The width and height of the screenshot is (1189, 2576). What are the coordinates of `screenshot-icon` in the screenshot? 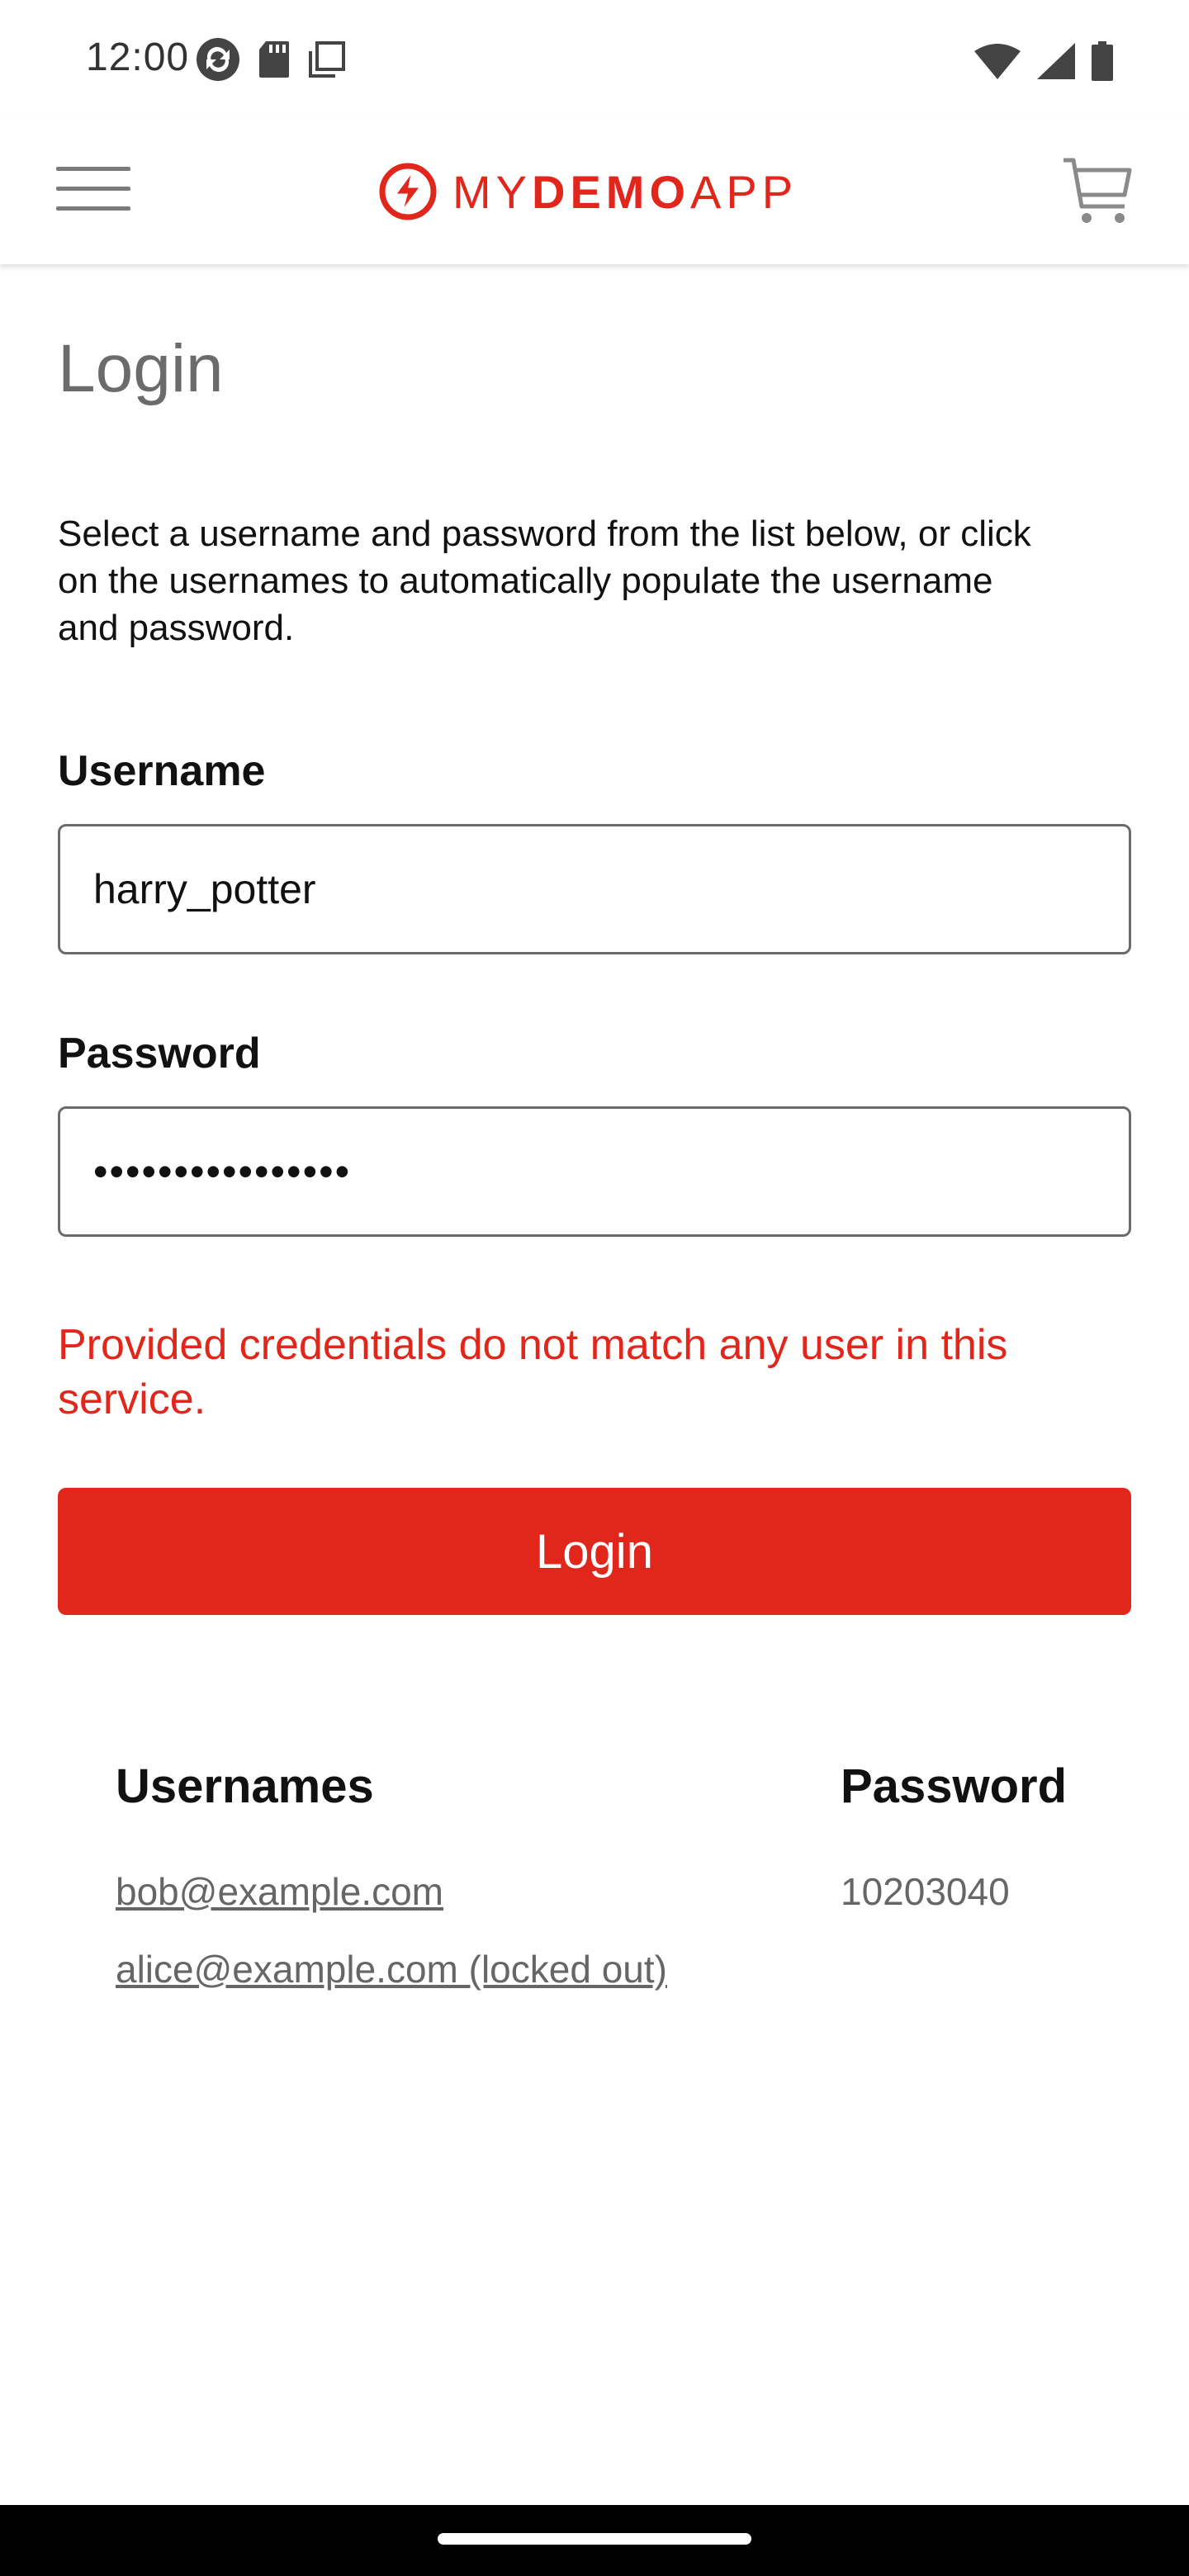 It's located at (327, 59).